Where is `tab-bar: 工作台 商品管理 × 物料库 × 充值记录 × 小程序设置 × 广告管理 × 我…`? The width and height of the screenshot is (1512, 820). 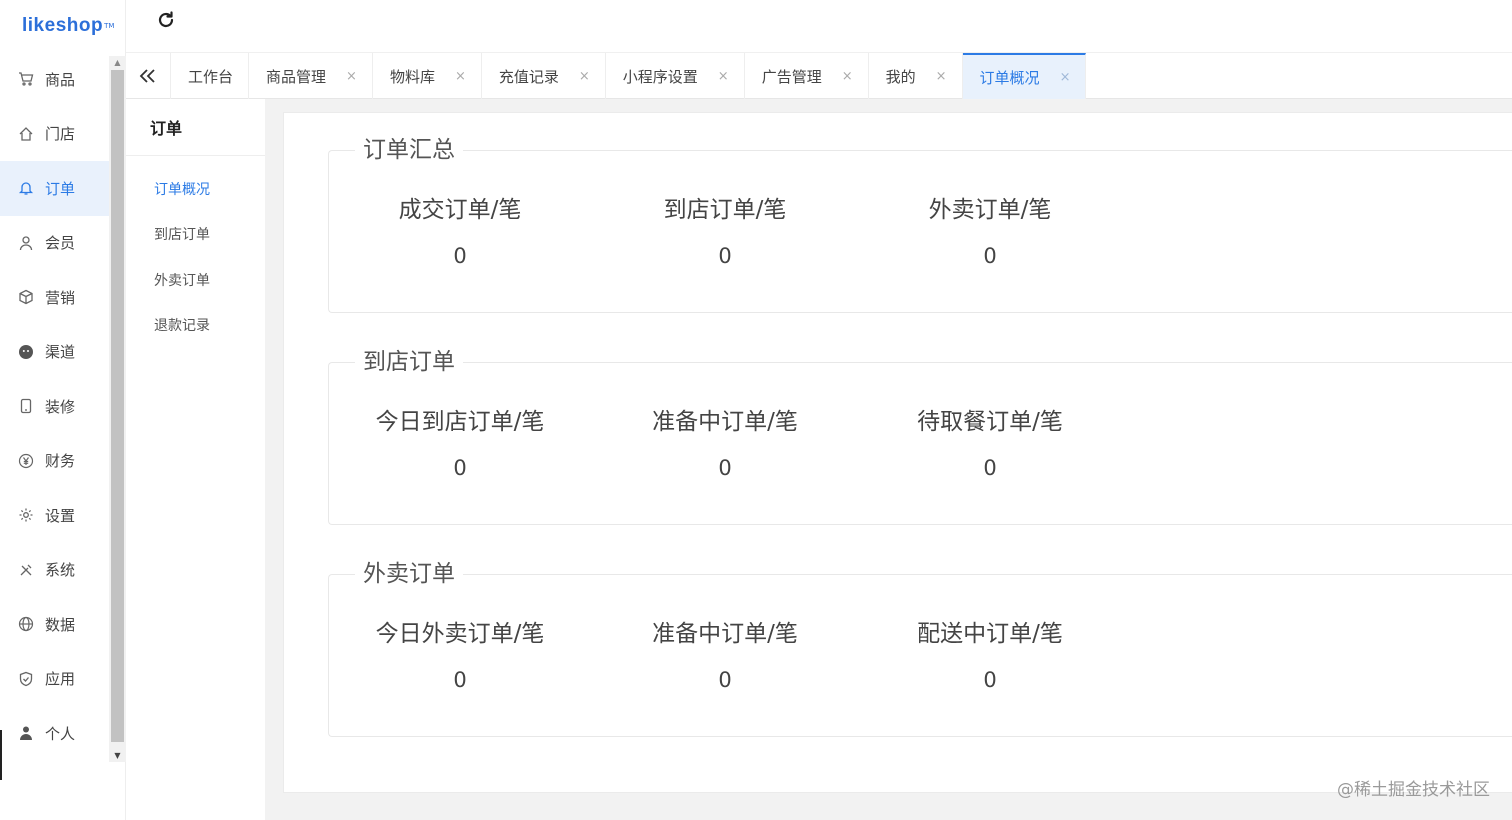
tab-bar: 工作台 商品管理 × 物料库 × 充值记录 × 小程序设置 × 广告管理 × 我… is located at coordinates (819, 75).